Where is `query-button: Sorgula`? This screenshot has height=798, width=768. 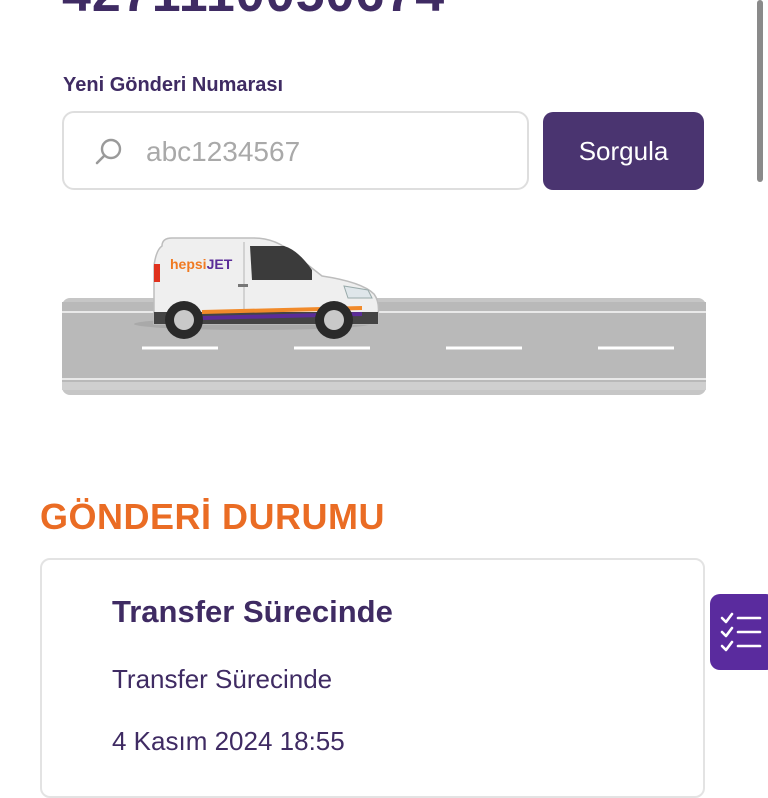
query-button: Sorgula is located at coordinates (623, 151).